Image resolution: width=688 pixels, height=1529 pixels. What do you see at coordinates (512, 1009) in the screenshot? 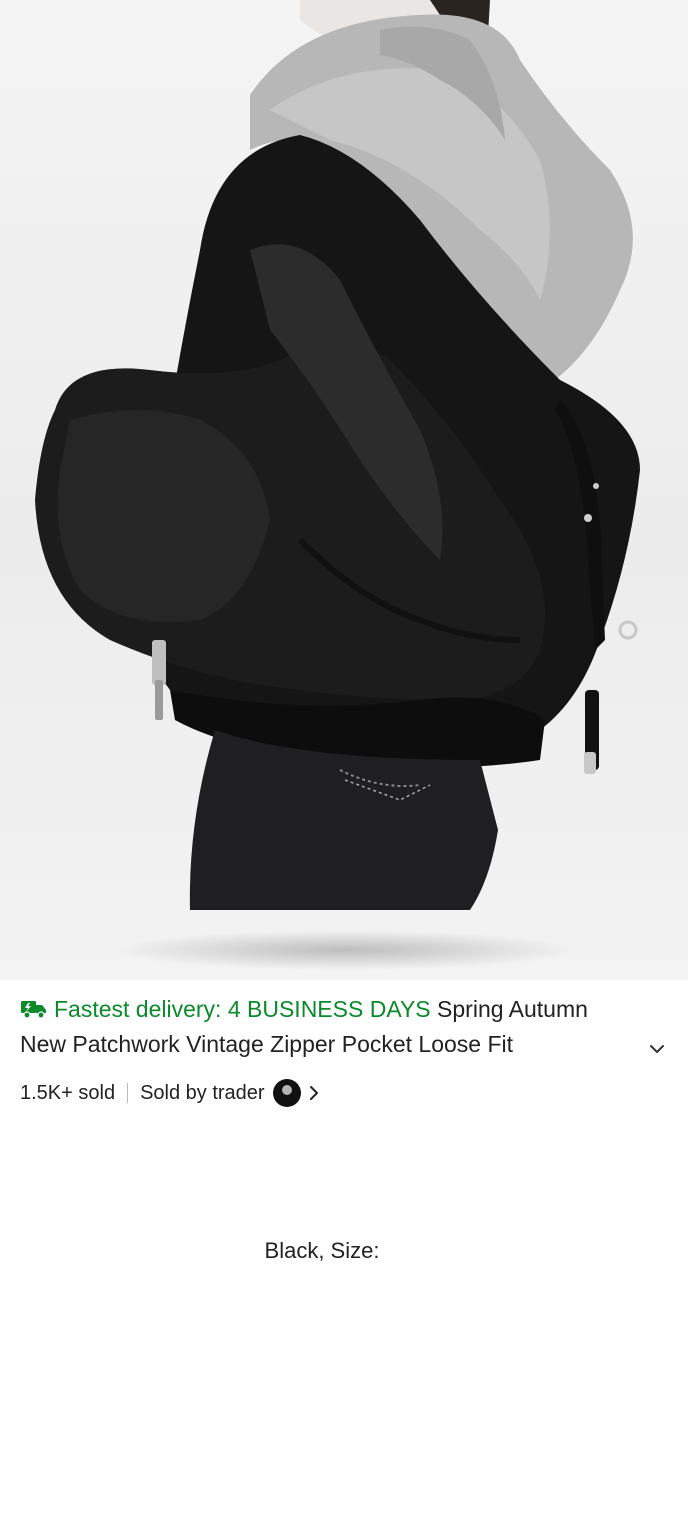
I see `title-text-start: Spring Autumn` at bounding box center [512, 1009].